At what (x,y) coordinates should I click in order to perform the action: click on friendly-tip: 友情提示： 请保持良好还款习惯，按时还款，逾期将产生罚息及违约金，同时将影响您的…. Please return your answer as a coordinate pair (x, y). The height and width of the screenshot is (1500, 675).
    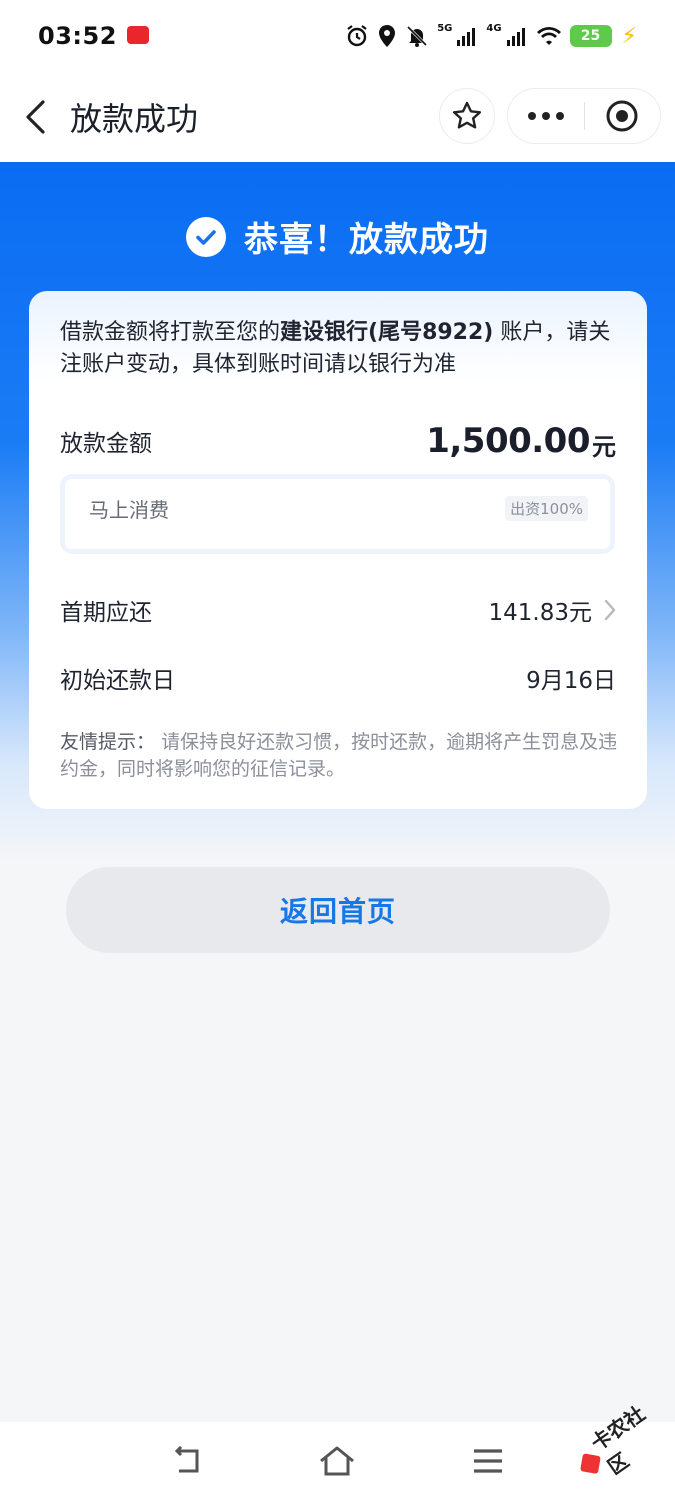
    Looking at the image, I should click on (340, 756).